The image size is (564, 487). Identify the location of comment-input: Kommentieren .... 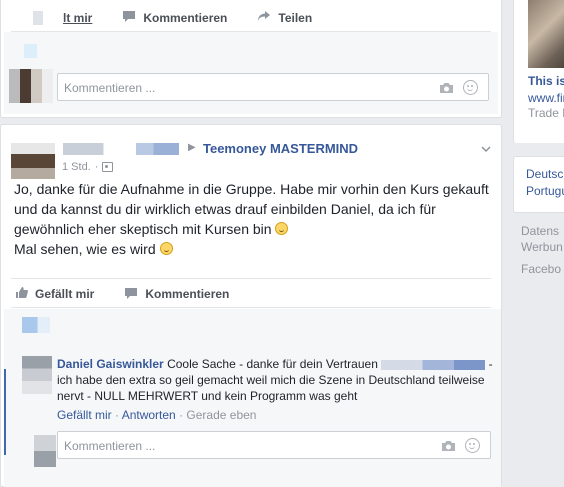
(273, 87).